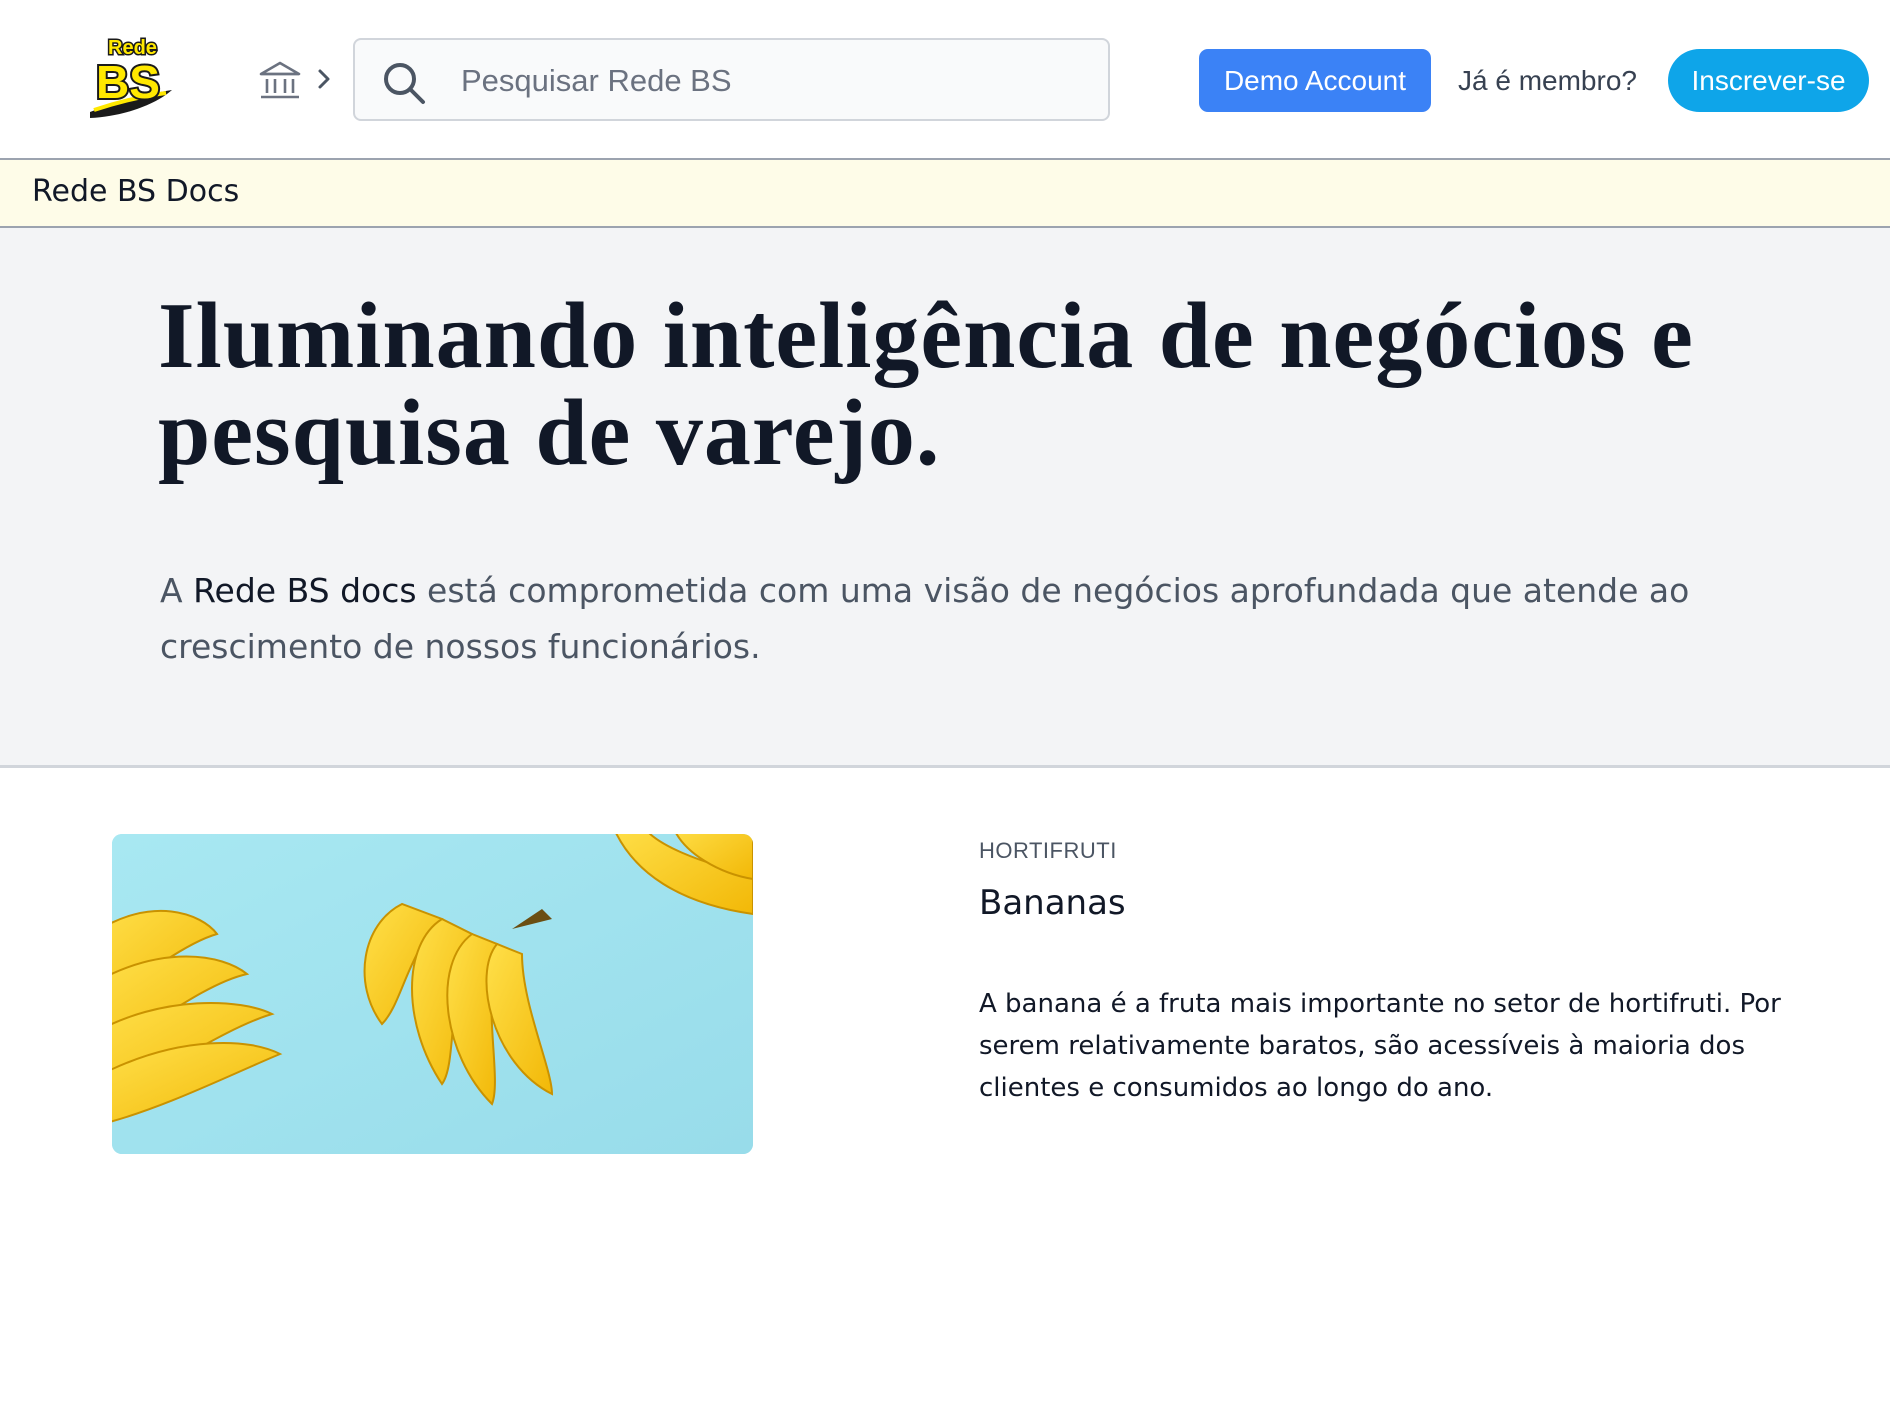 The height and width of the screenshot is (1417, 1890). I want to click on bank-building-icon, so click(280, 81).